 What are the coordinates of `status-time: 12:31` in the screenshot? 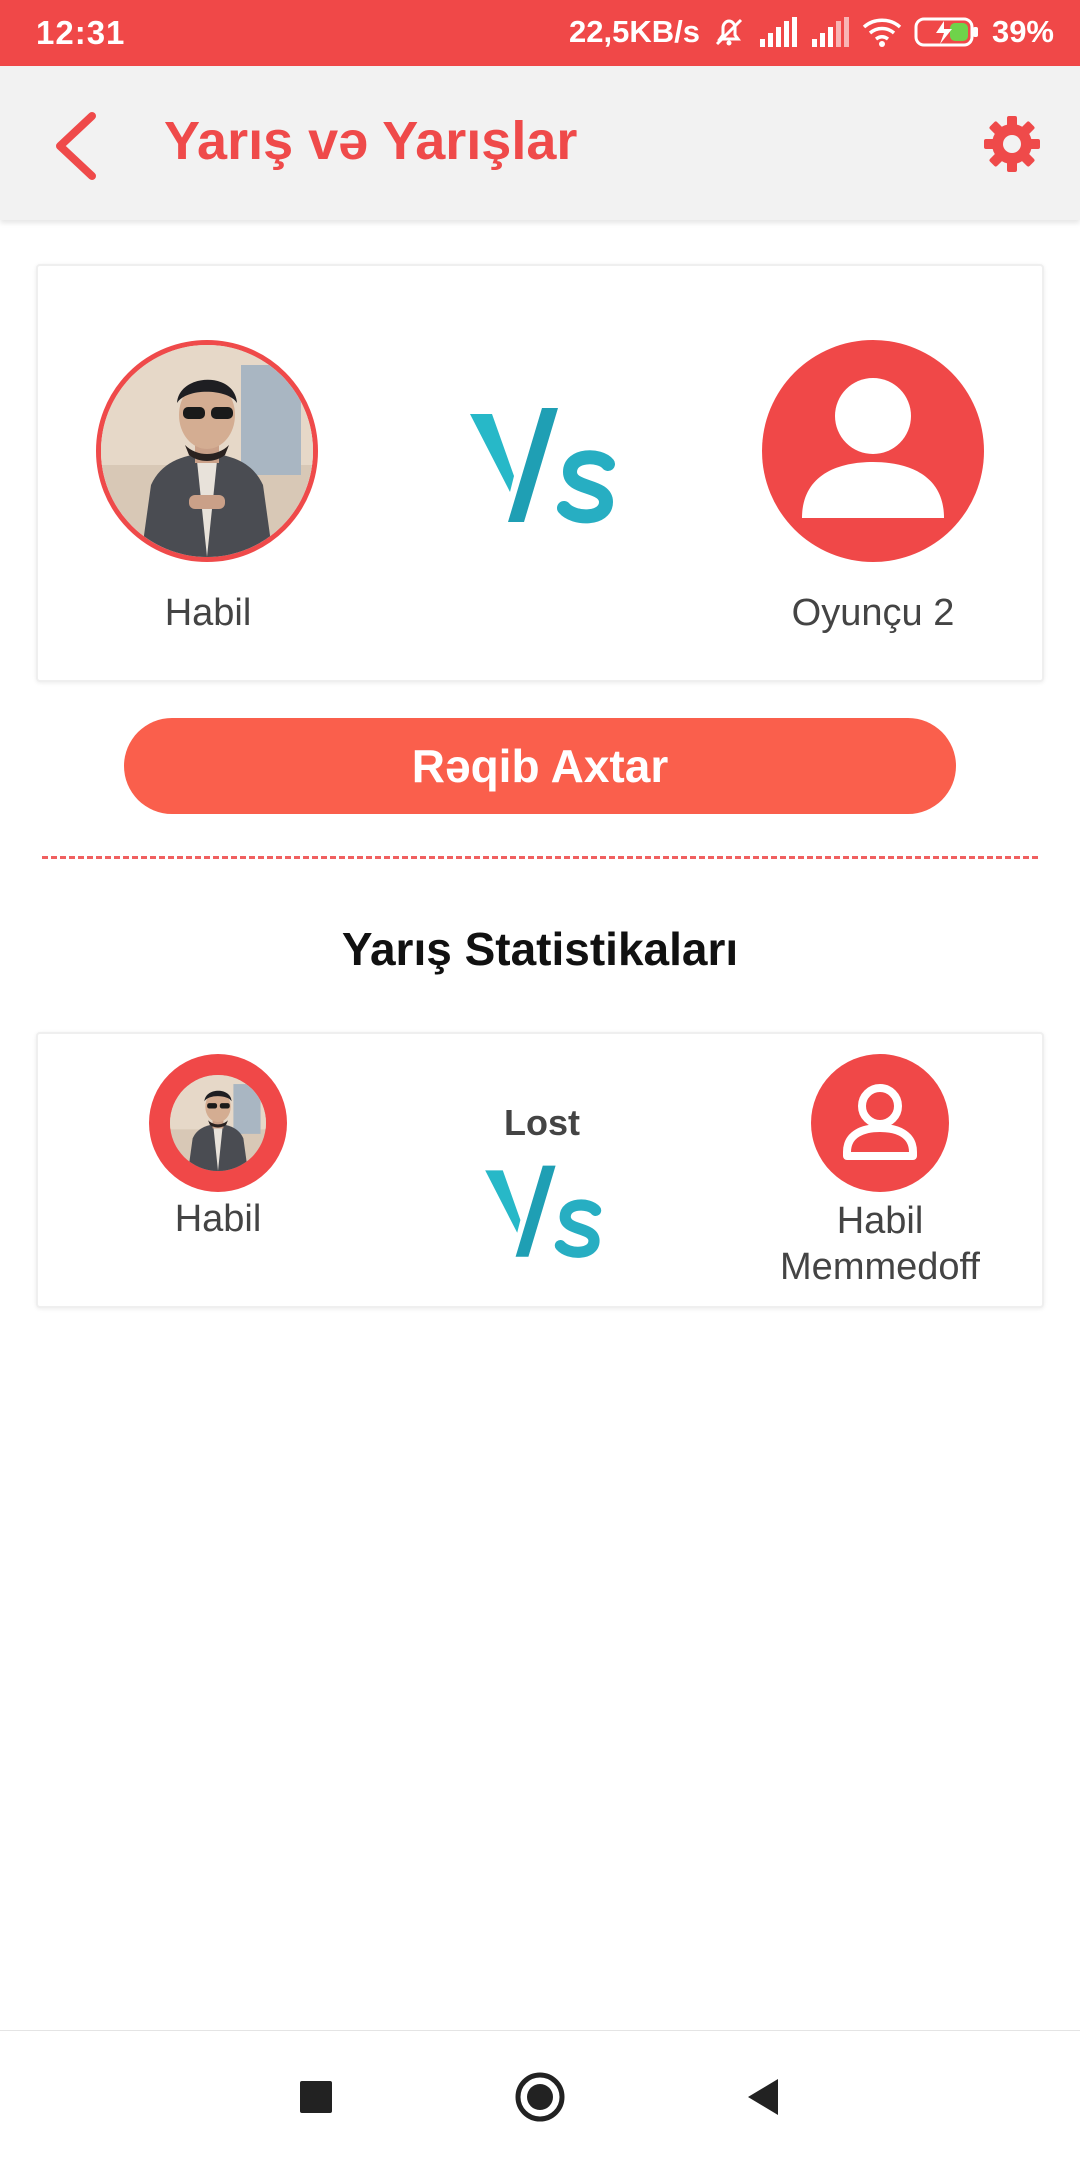 It's located at (81, 32).